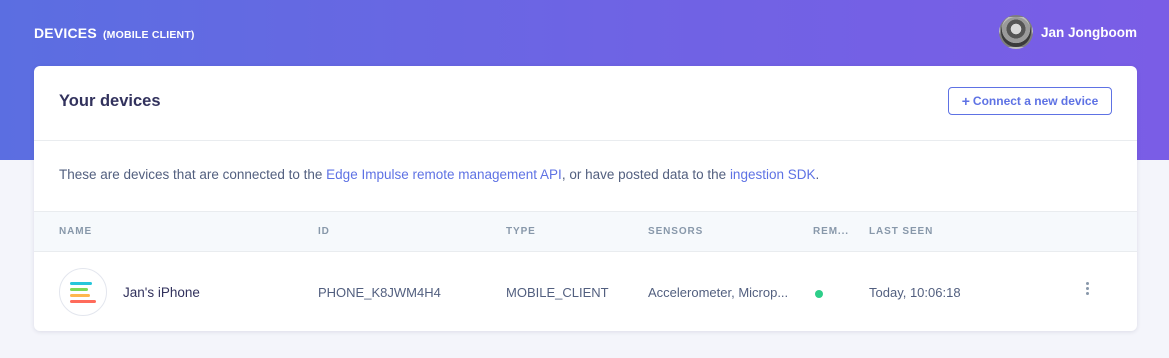 This screenshot has height=358, width=1169. What do you see at coordinates (1089, 32) in the screenshot?
I see `user-name: Jan Jongboom` at bounding box center [1089, 32].